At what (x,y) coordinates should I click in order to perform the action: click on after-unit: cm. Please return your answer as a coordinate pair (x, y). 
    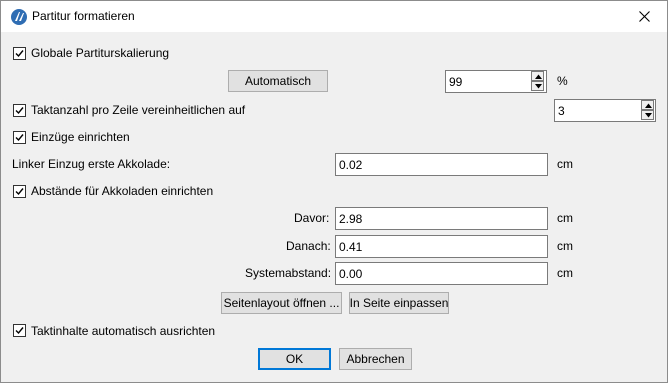
    Looking at the image, I should click on (565, 246).